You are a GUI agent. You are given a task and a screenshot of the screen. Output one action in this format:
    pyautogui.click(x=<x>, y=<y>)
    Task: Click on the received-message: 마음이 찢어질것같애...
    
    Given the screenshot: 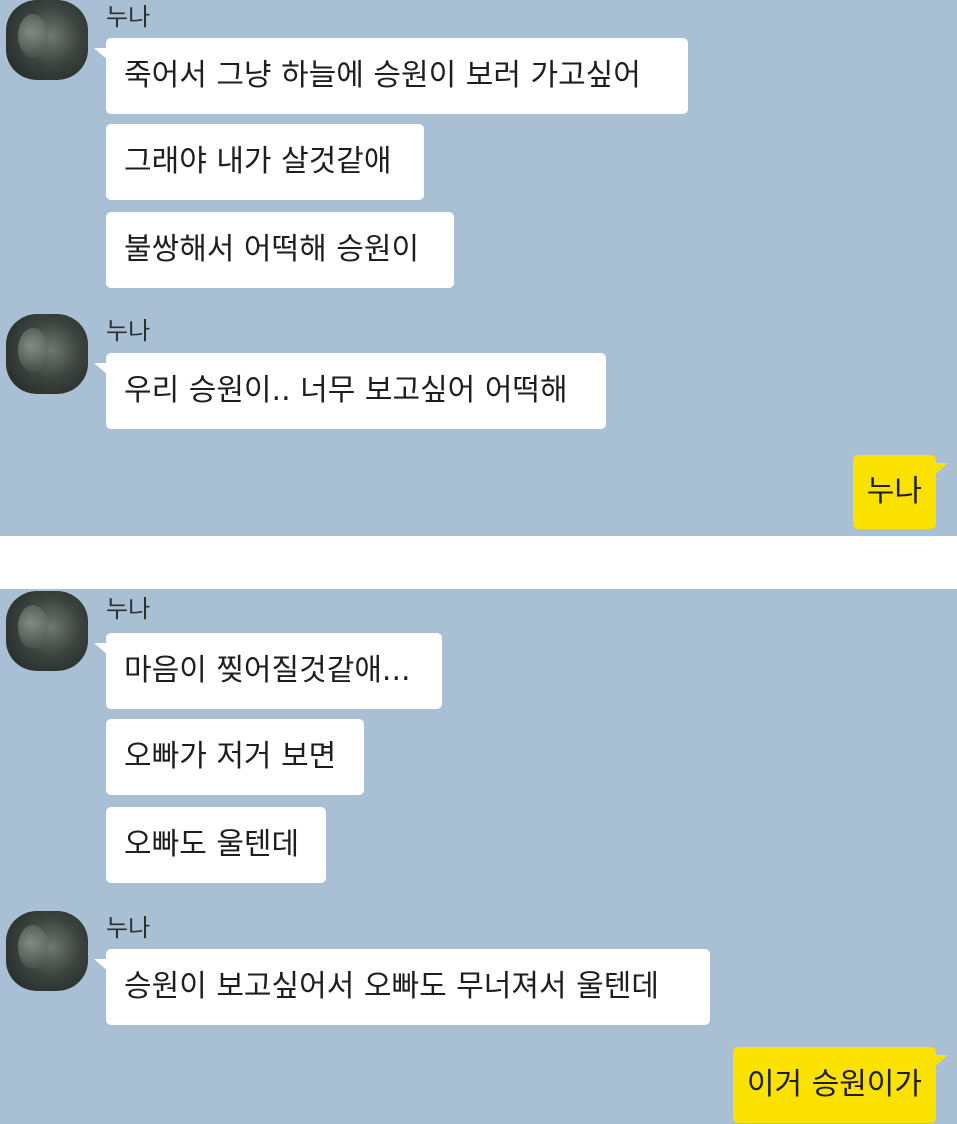 What is the action you would take?
    pyautogui.click(x=268, y=671)
    